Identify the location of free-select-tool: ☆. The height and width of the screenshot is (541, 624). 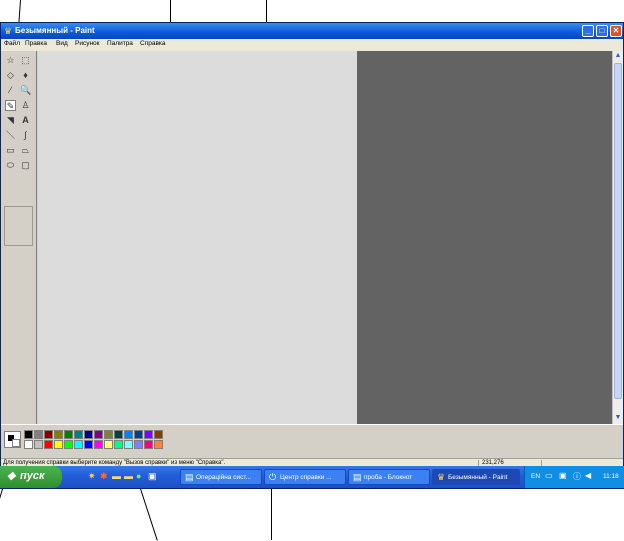
(10, 60).